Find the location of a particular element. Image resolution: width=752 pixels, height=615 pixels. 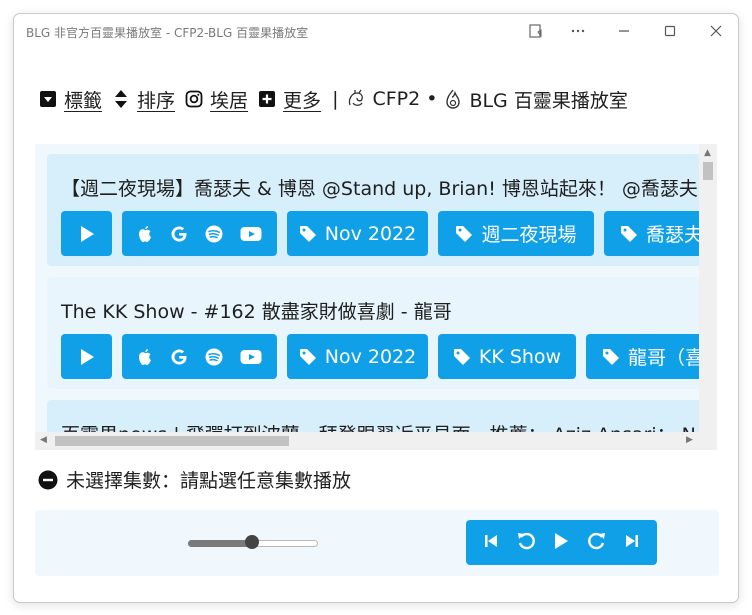

tag-label: 龍哥（喜 is located at coordinates (663, 358).